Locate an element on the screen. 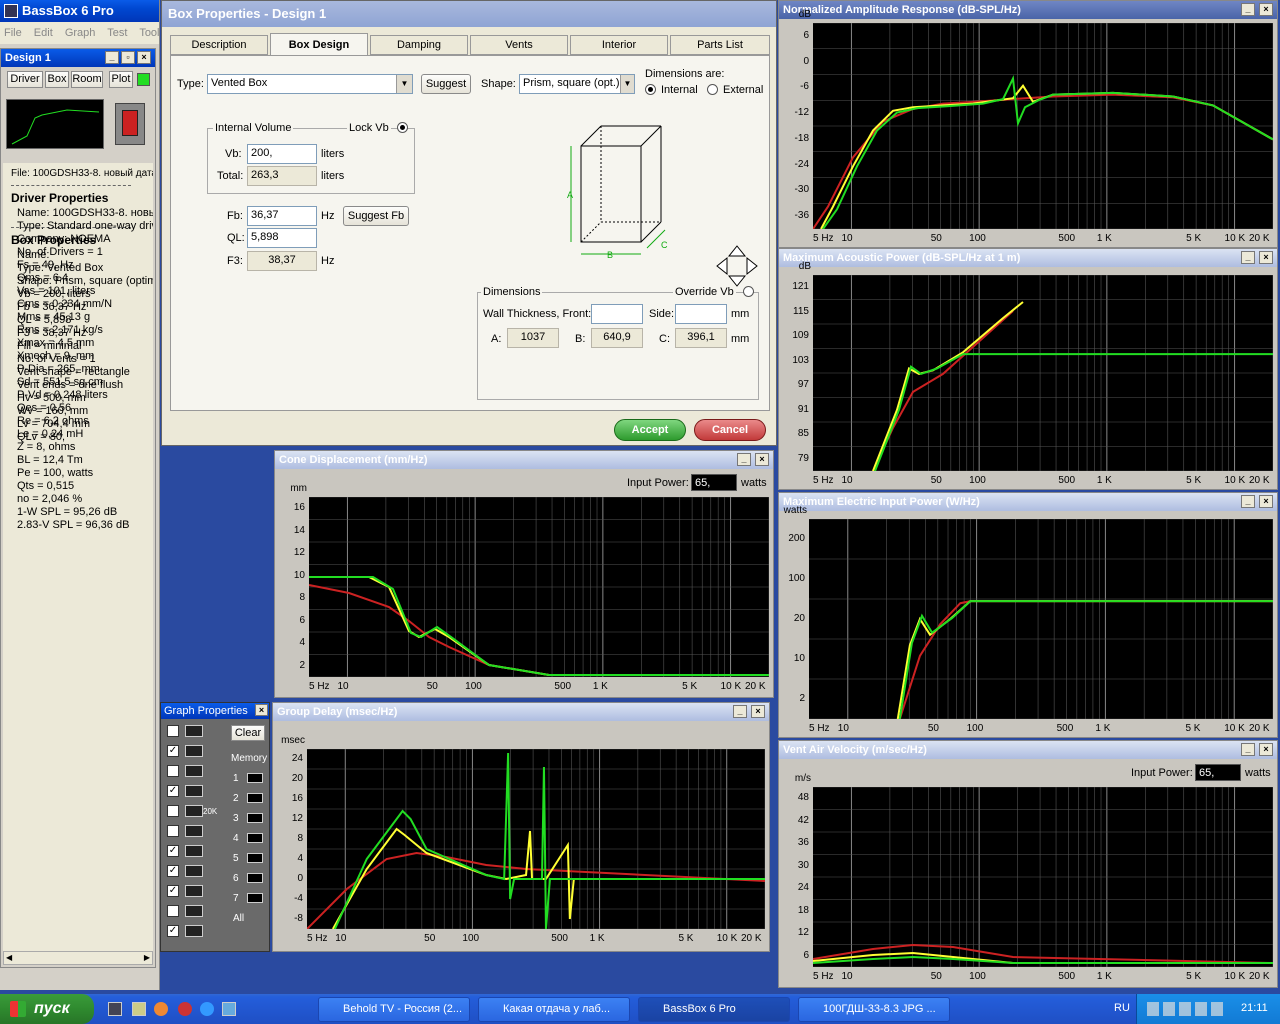 The image size is (1280, 1024). x-tick-label: 100 is located at coordinates (977, 976).